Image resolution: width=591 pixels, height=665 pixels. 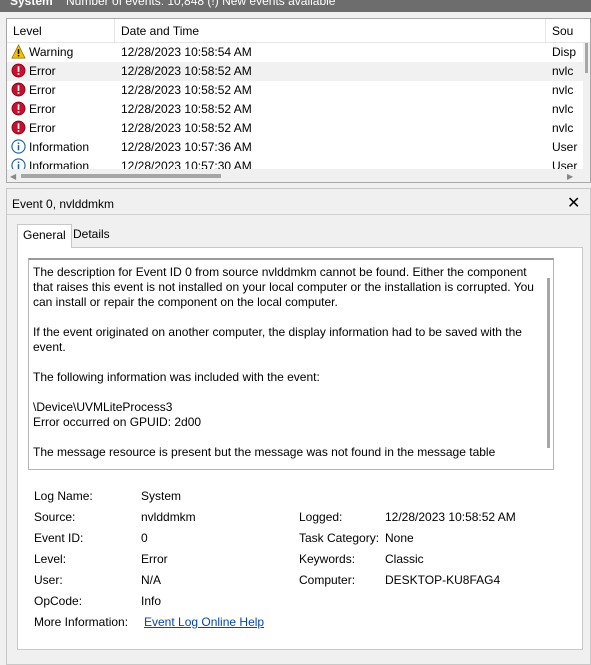 I want to click on scroll-left-icon: ◀, so click(x=13, y=176).